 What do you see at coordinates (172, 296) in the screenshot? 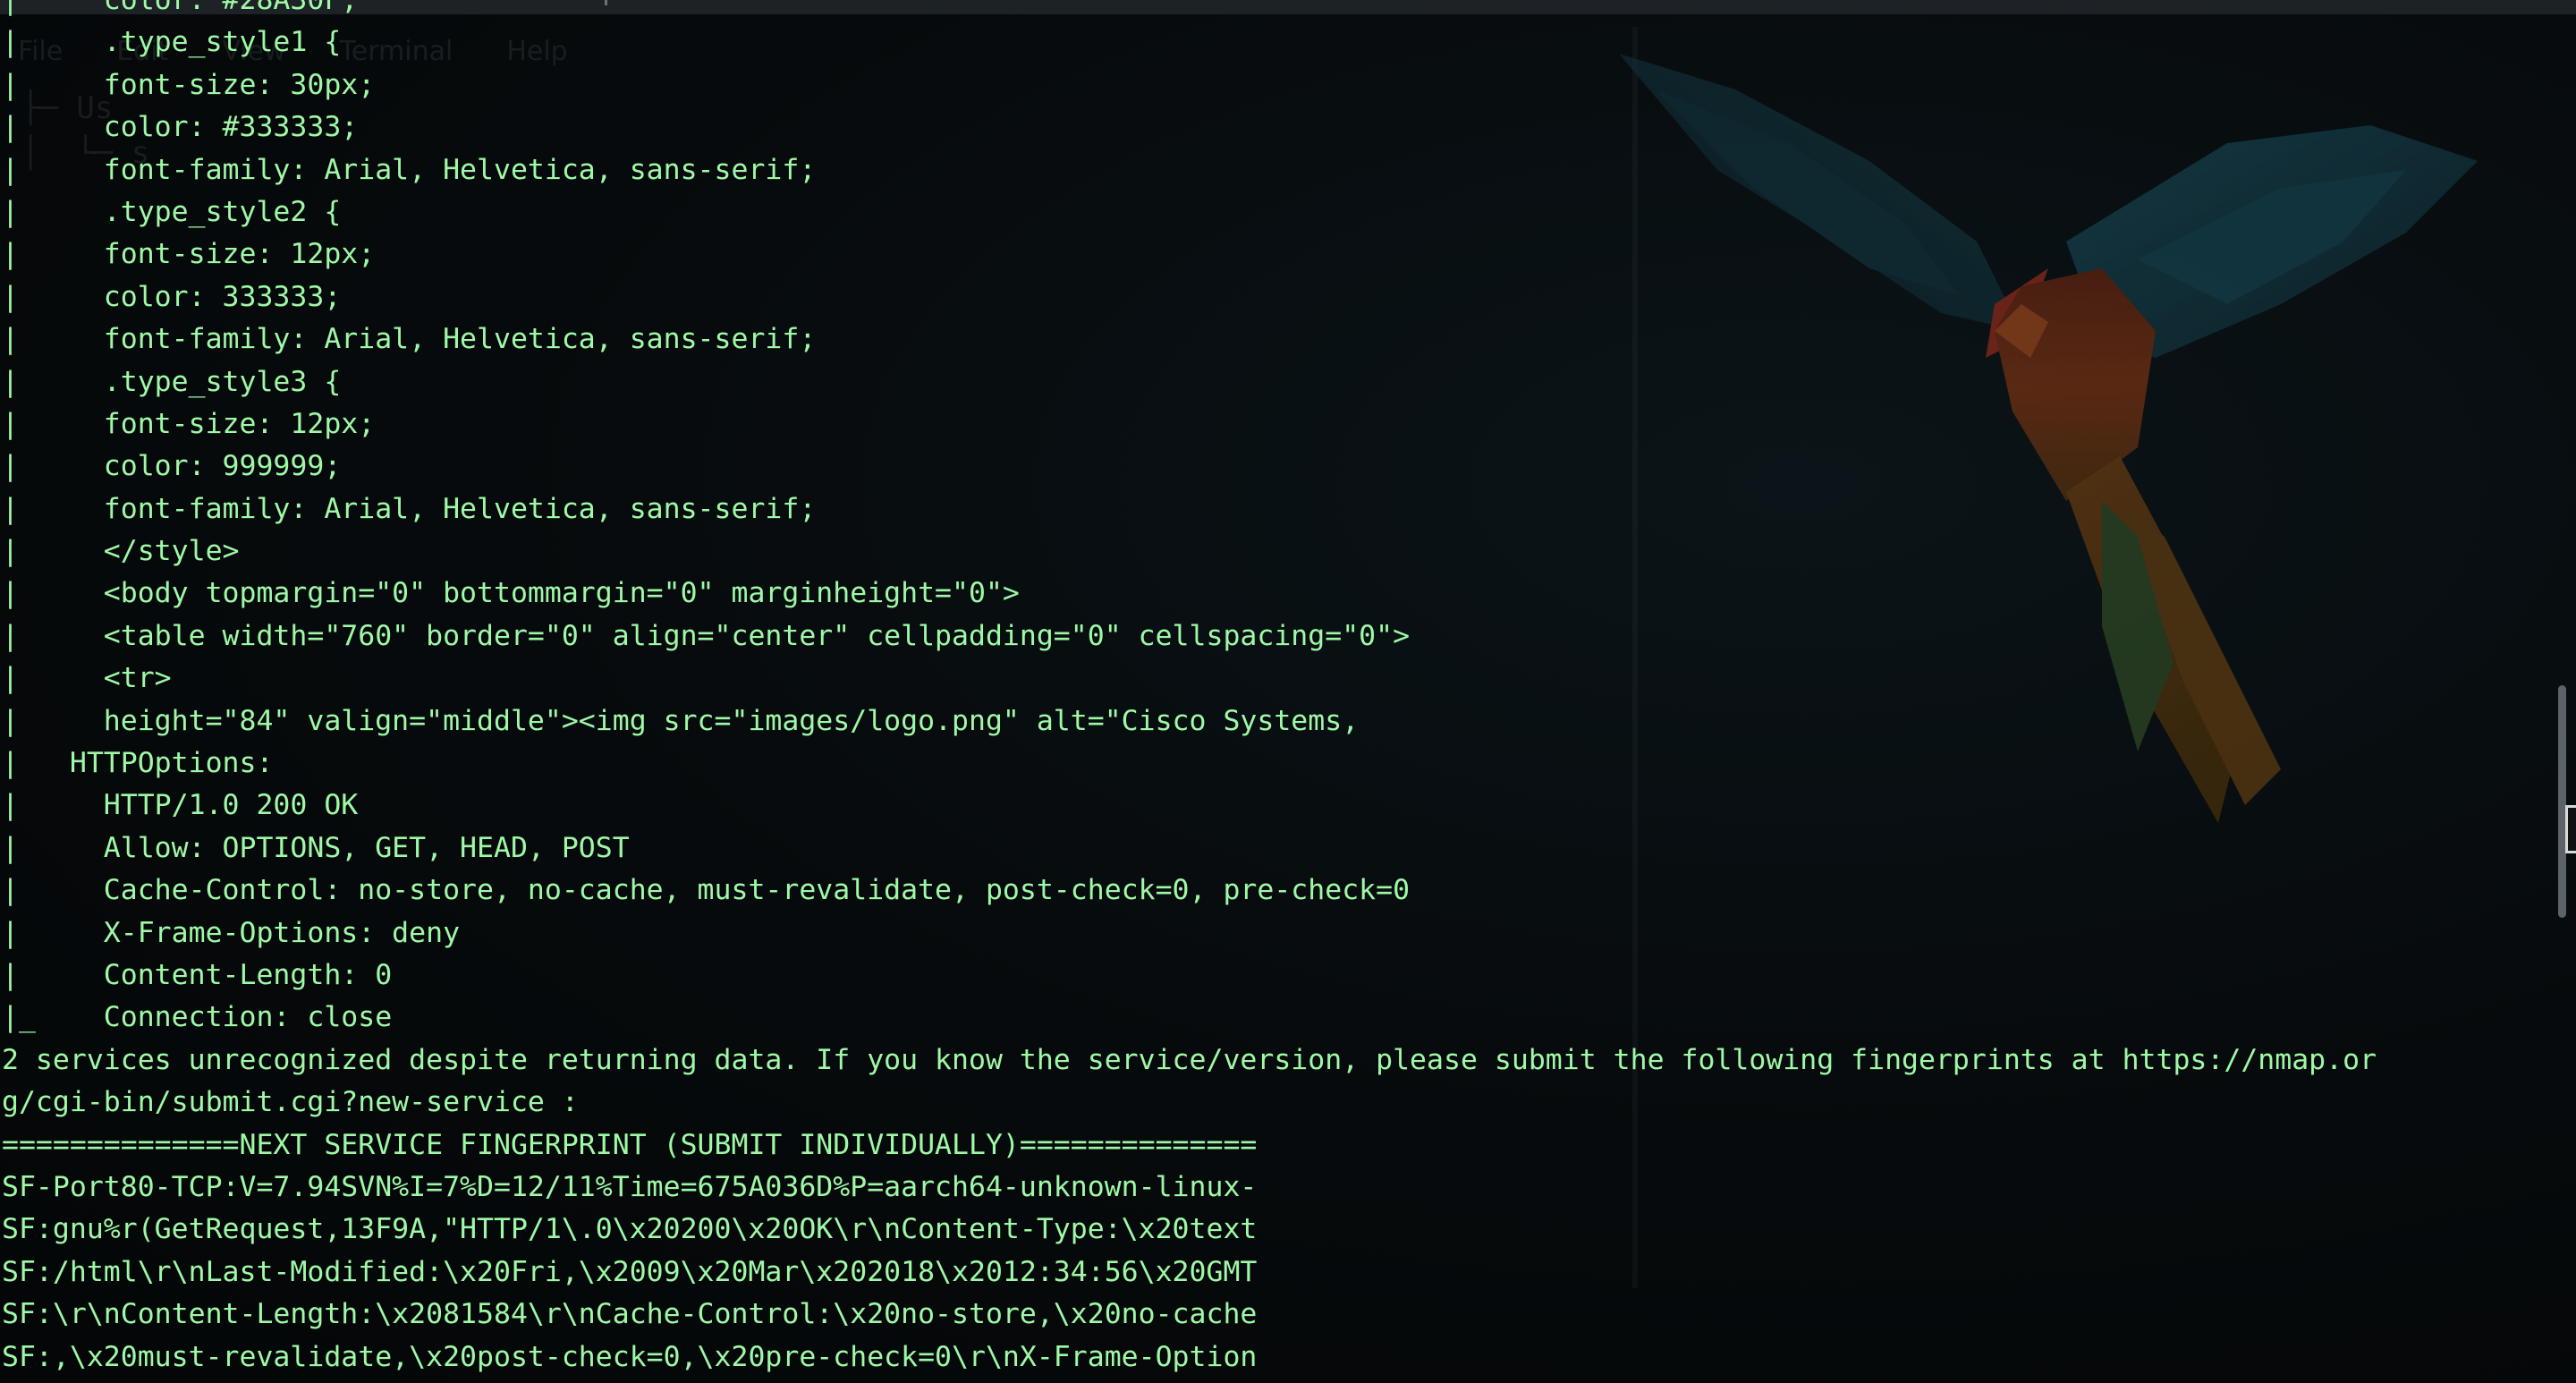
I see `terminal-line: | color: 333333;` at bounding box center [172, 296].